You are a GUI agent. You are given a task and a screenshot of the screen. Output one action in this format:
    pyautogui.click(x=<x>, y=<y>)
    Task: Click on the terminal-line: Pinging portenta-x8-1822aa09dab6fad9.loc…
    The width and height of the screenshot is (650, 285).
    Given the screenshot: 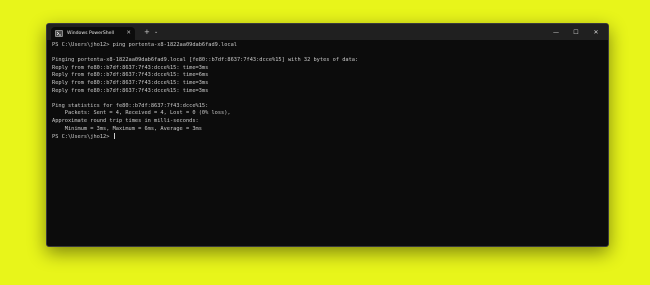 What is the action you would take?
    pyautogui.click(x=205, y=60)
    